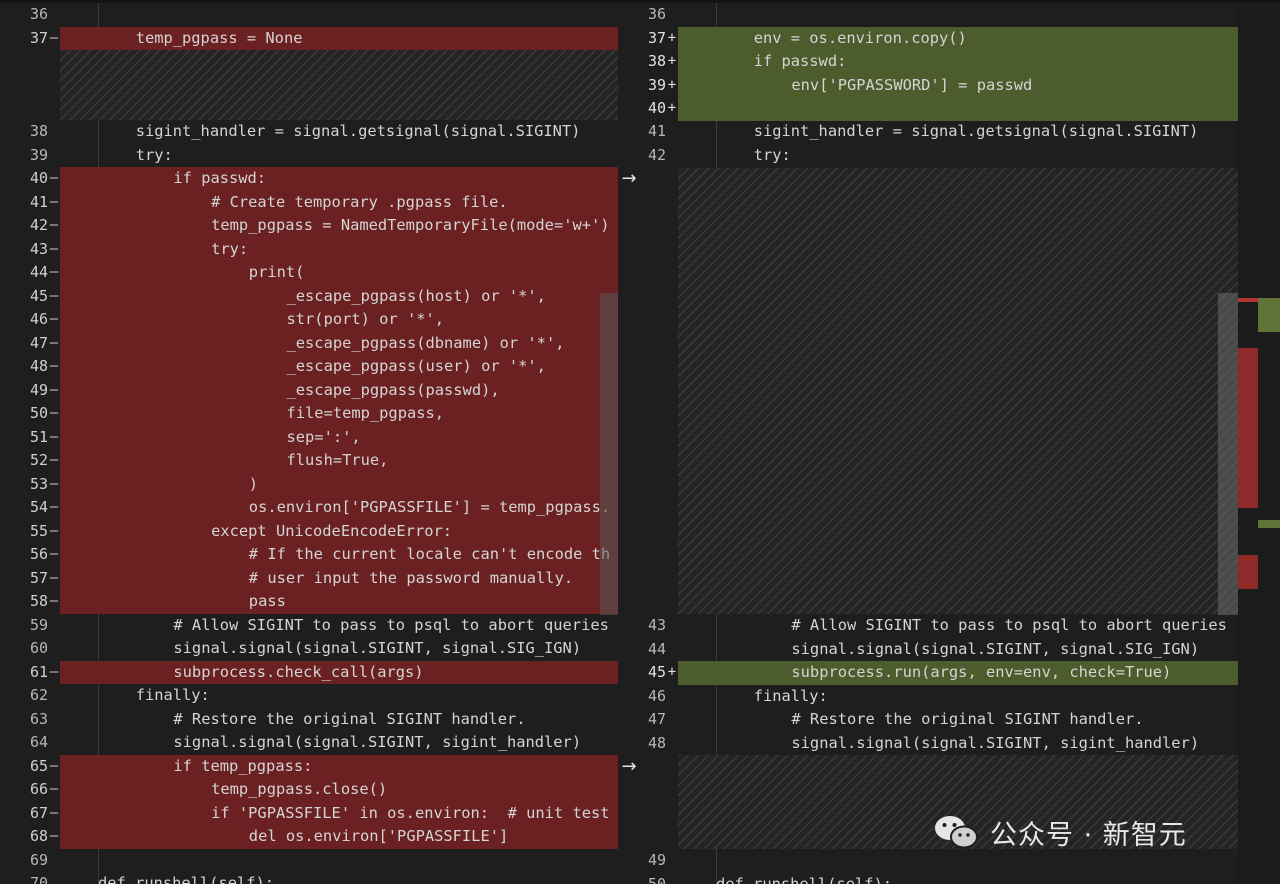  I want to click on left-code-line: 46— str(port) or '*',, so click(309, 320).